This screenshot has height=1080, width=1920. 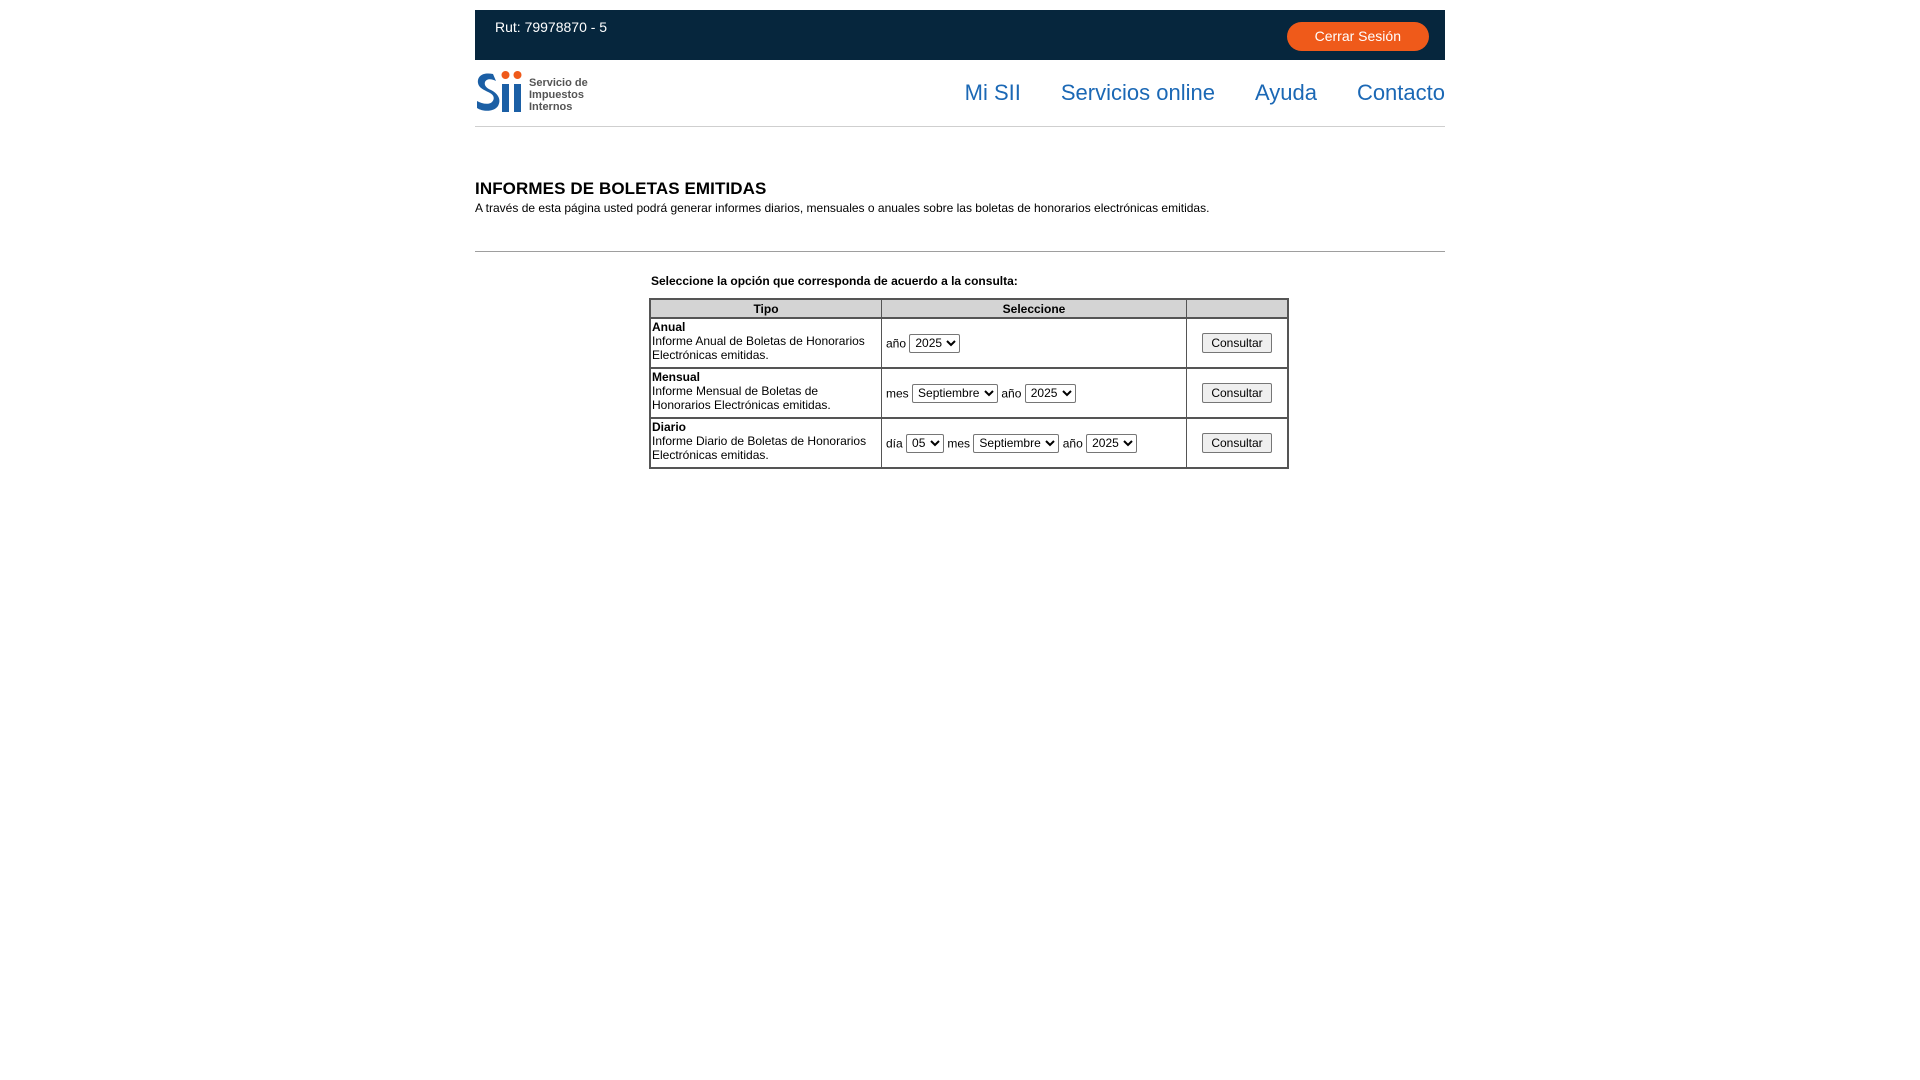 What do you see at coordinates (676, 377) in the screenshot?
I see `tipo-name-mensual: Mensual` at bounding box center [676, 377].